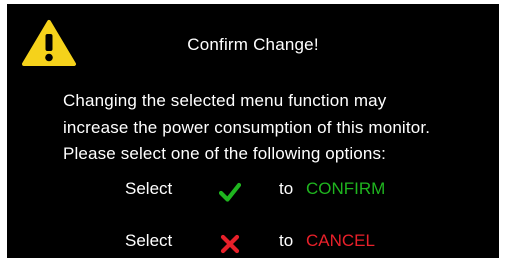 This screenshot has height=263, width=507. Describe the element at coordinates (286, 240) in the screenshot. I see `cancel-to-label: to` at that location.